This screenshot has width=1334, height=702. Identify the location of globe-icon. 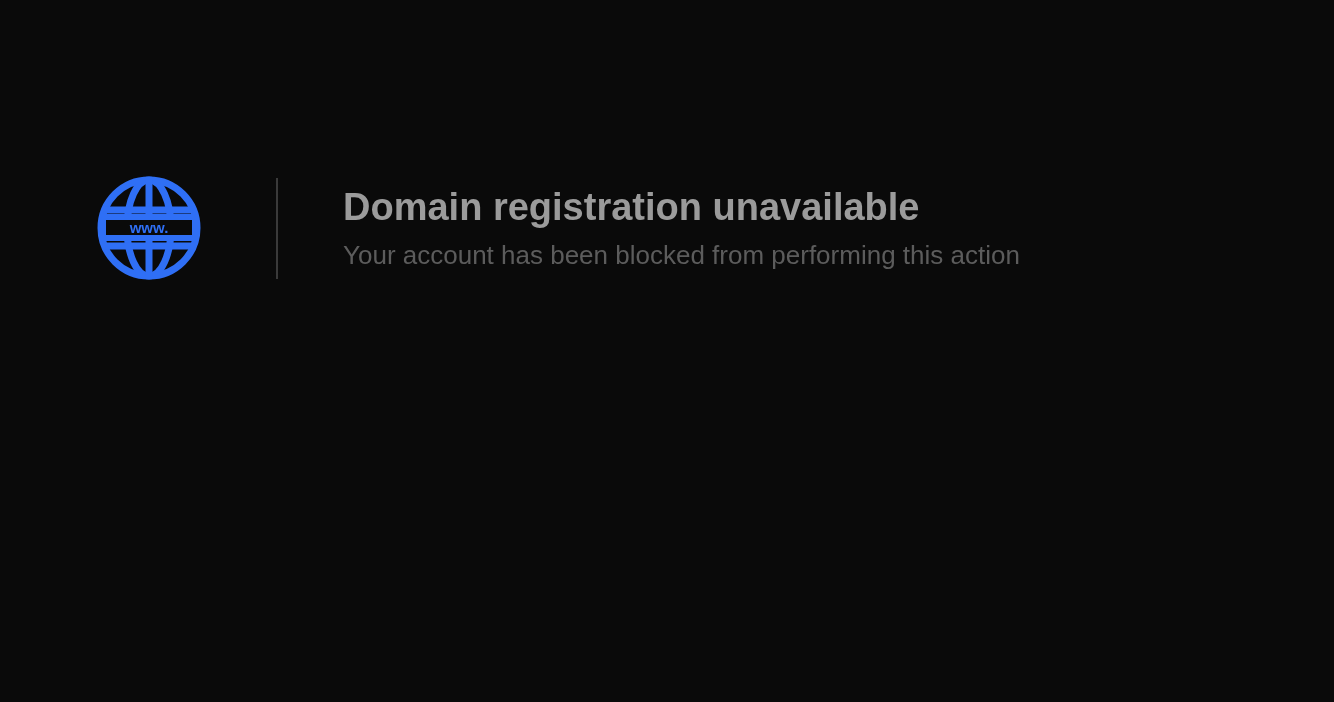
(149, 228).